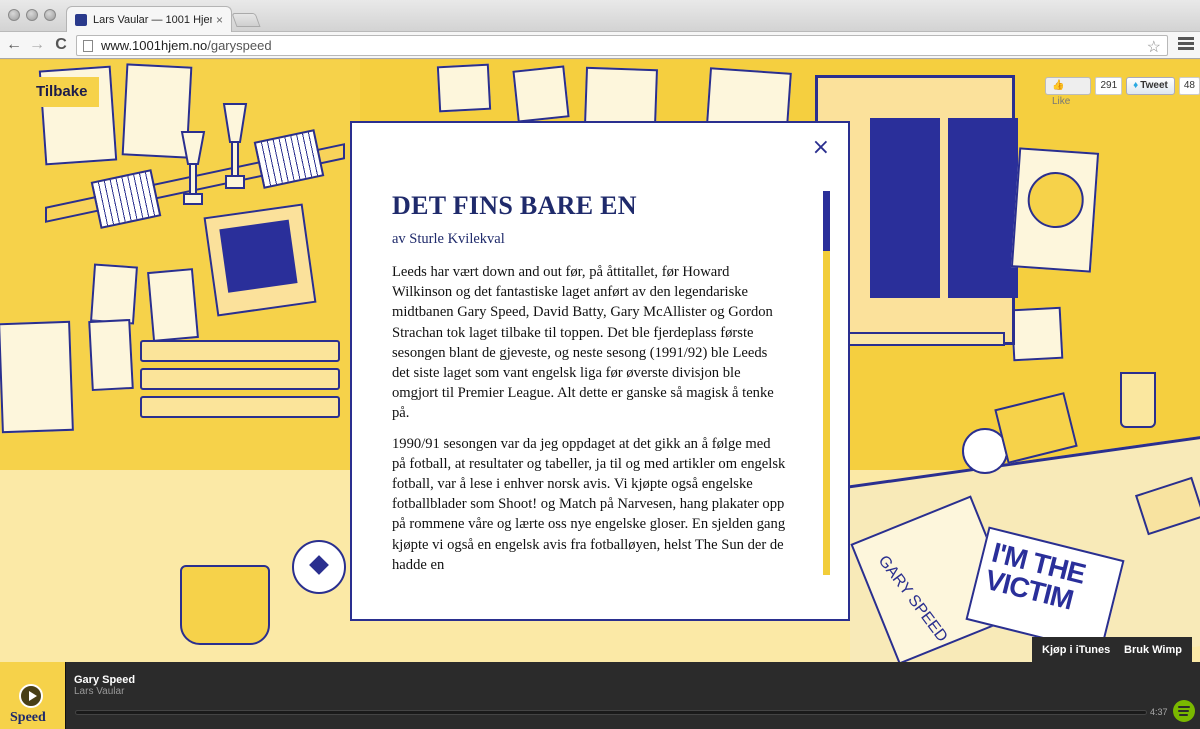 This screenshot has width=1200, height=729. What do you see at coordinates (240, 390) in the screenshot?
I see `bench` at bounding box center [240, 390].